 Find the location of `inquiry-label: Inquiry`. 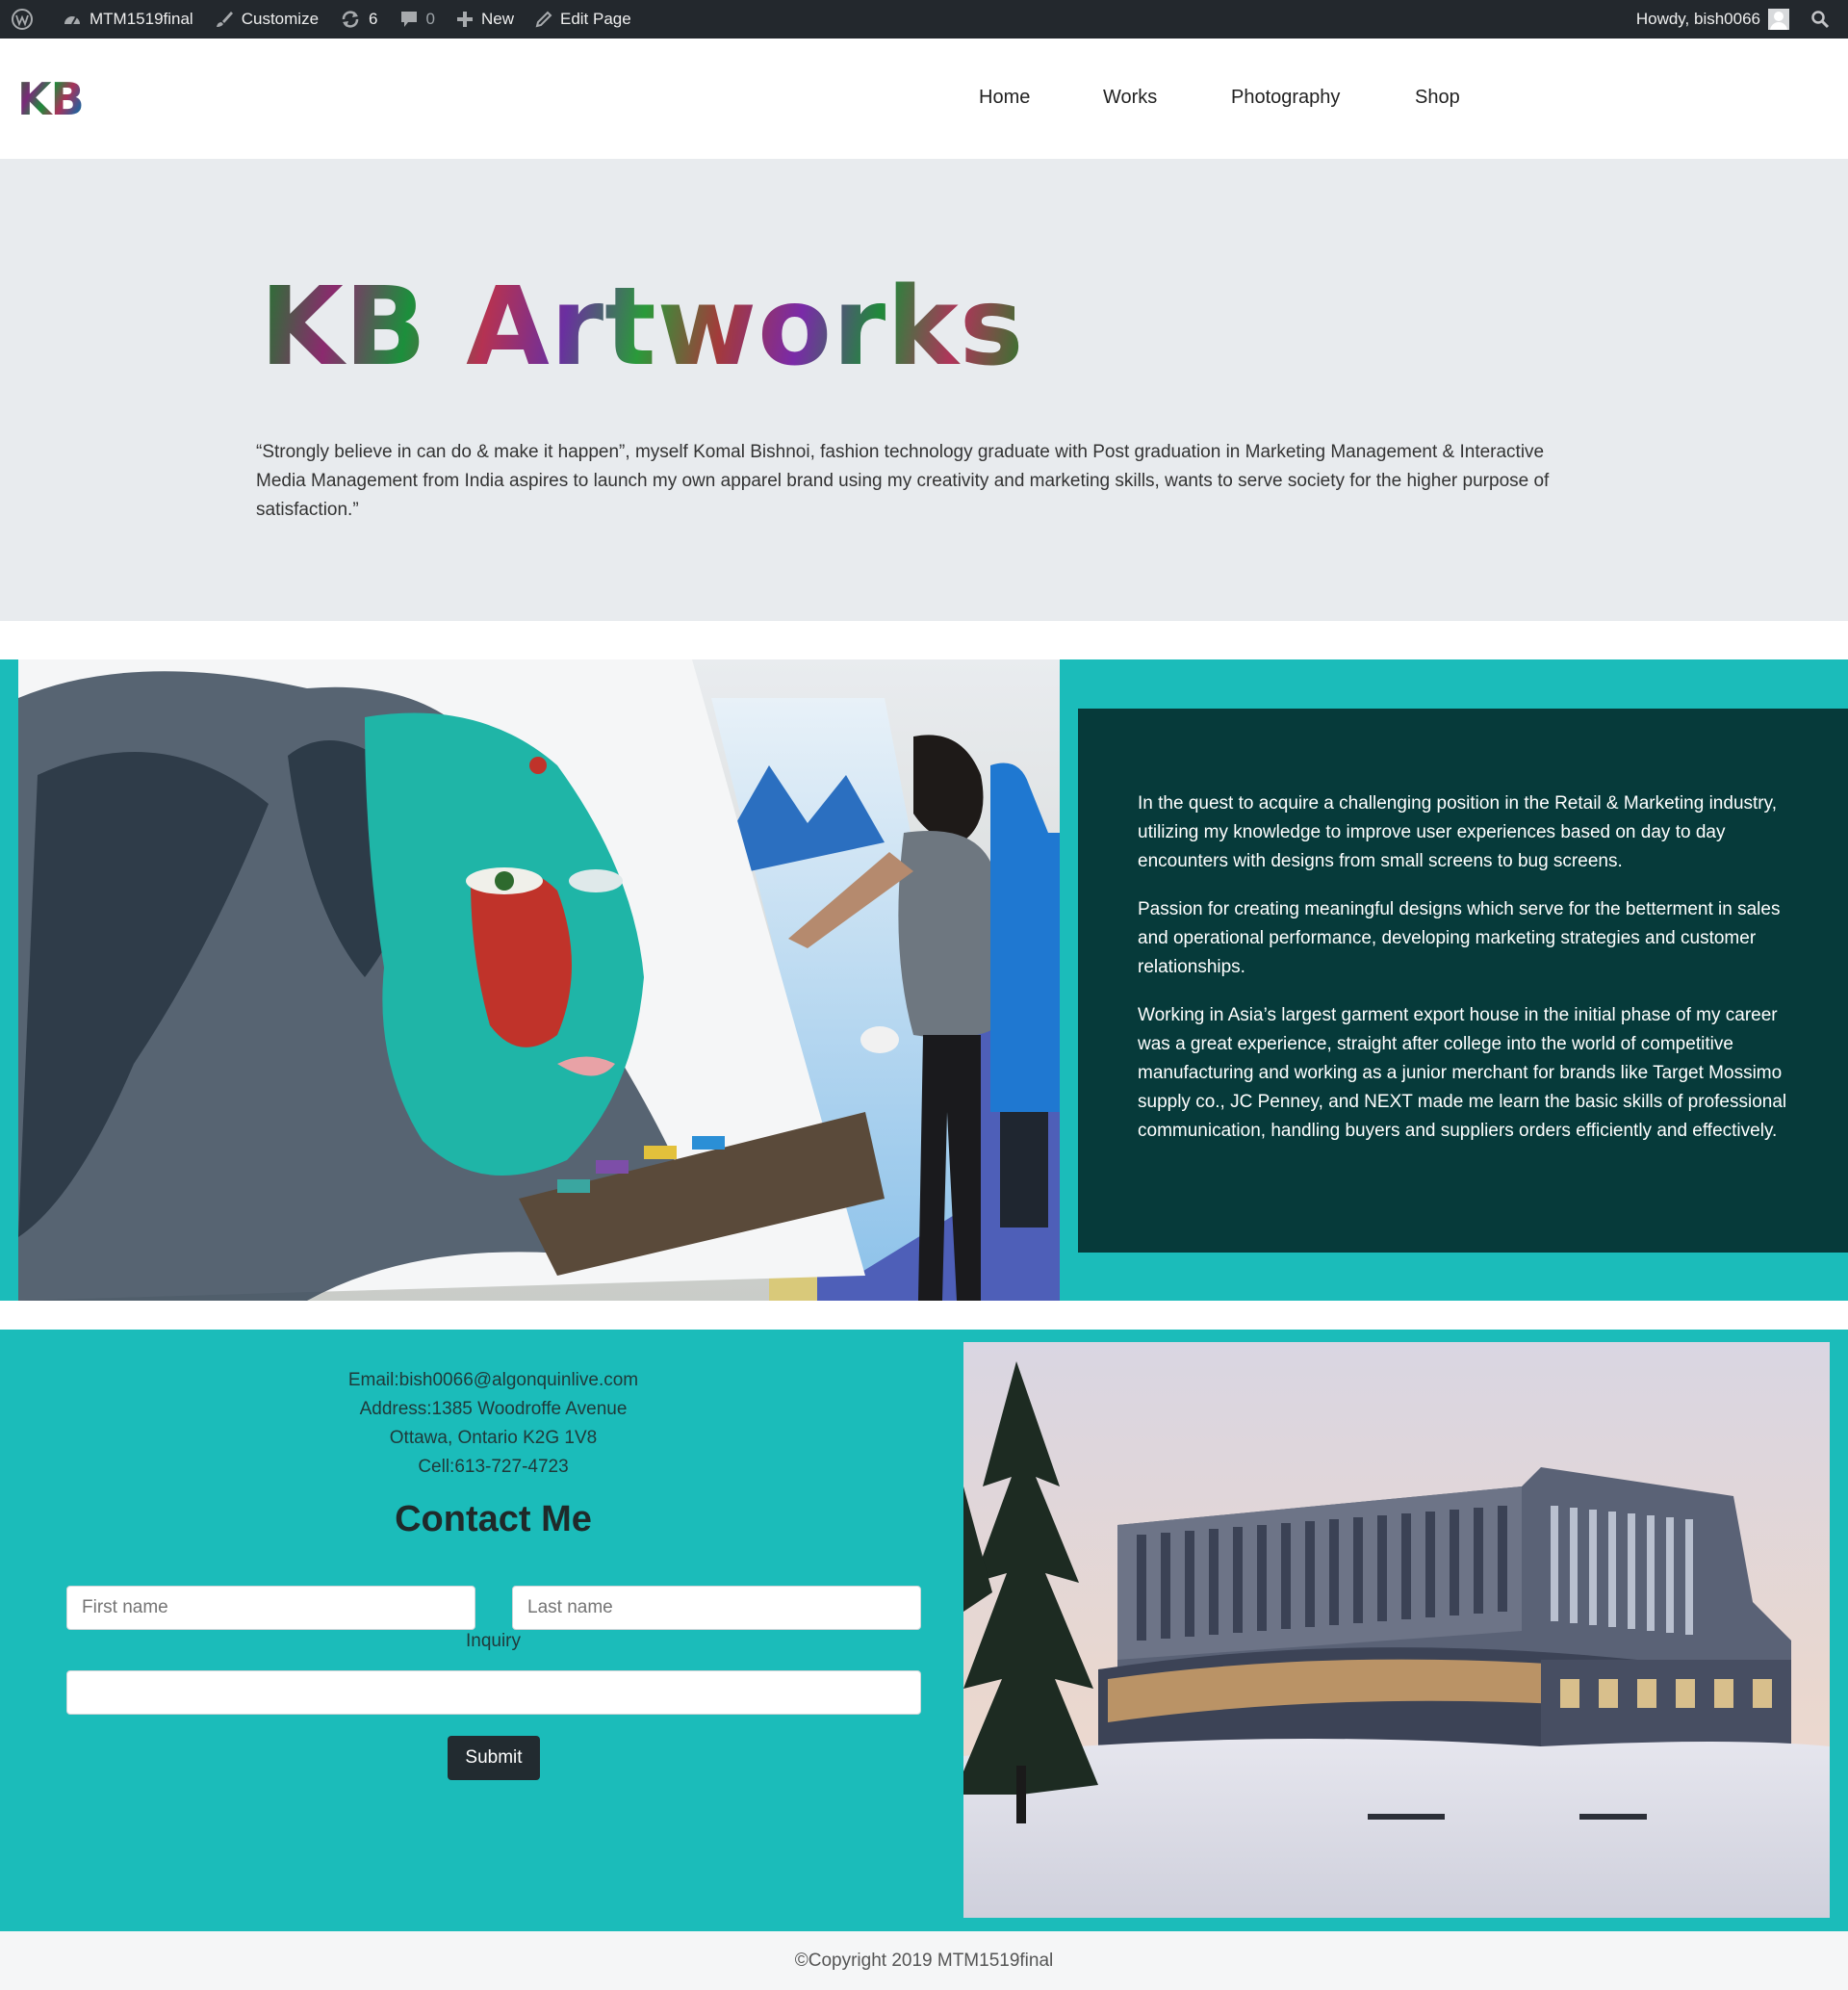

inquiry-label: Inquiry is located at coordinates (493, 1641).